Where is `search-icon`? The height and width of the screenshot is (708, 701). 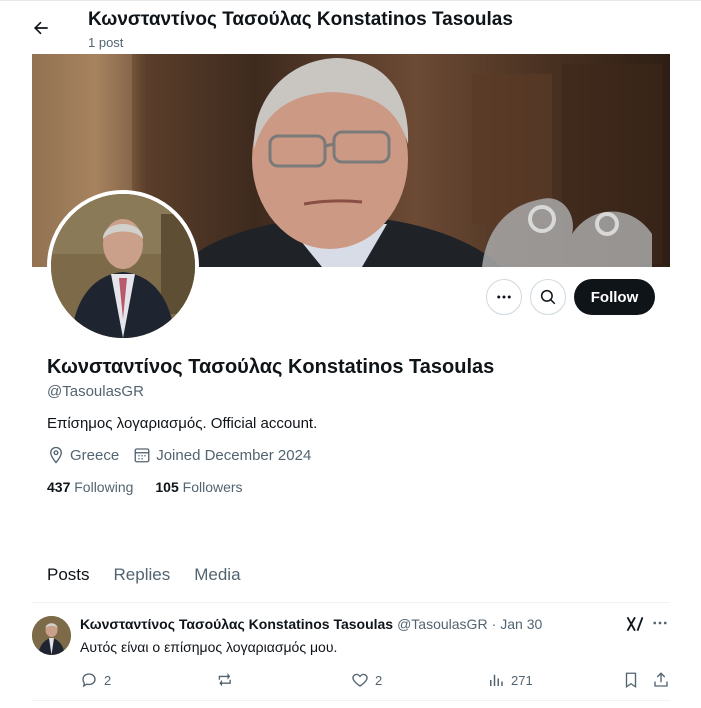
search-icon is located at coordinates (548, 297).